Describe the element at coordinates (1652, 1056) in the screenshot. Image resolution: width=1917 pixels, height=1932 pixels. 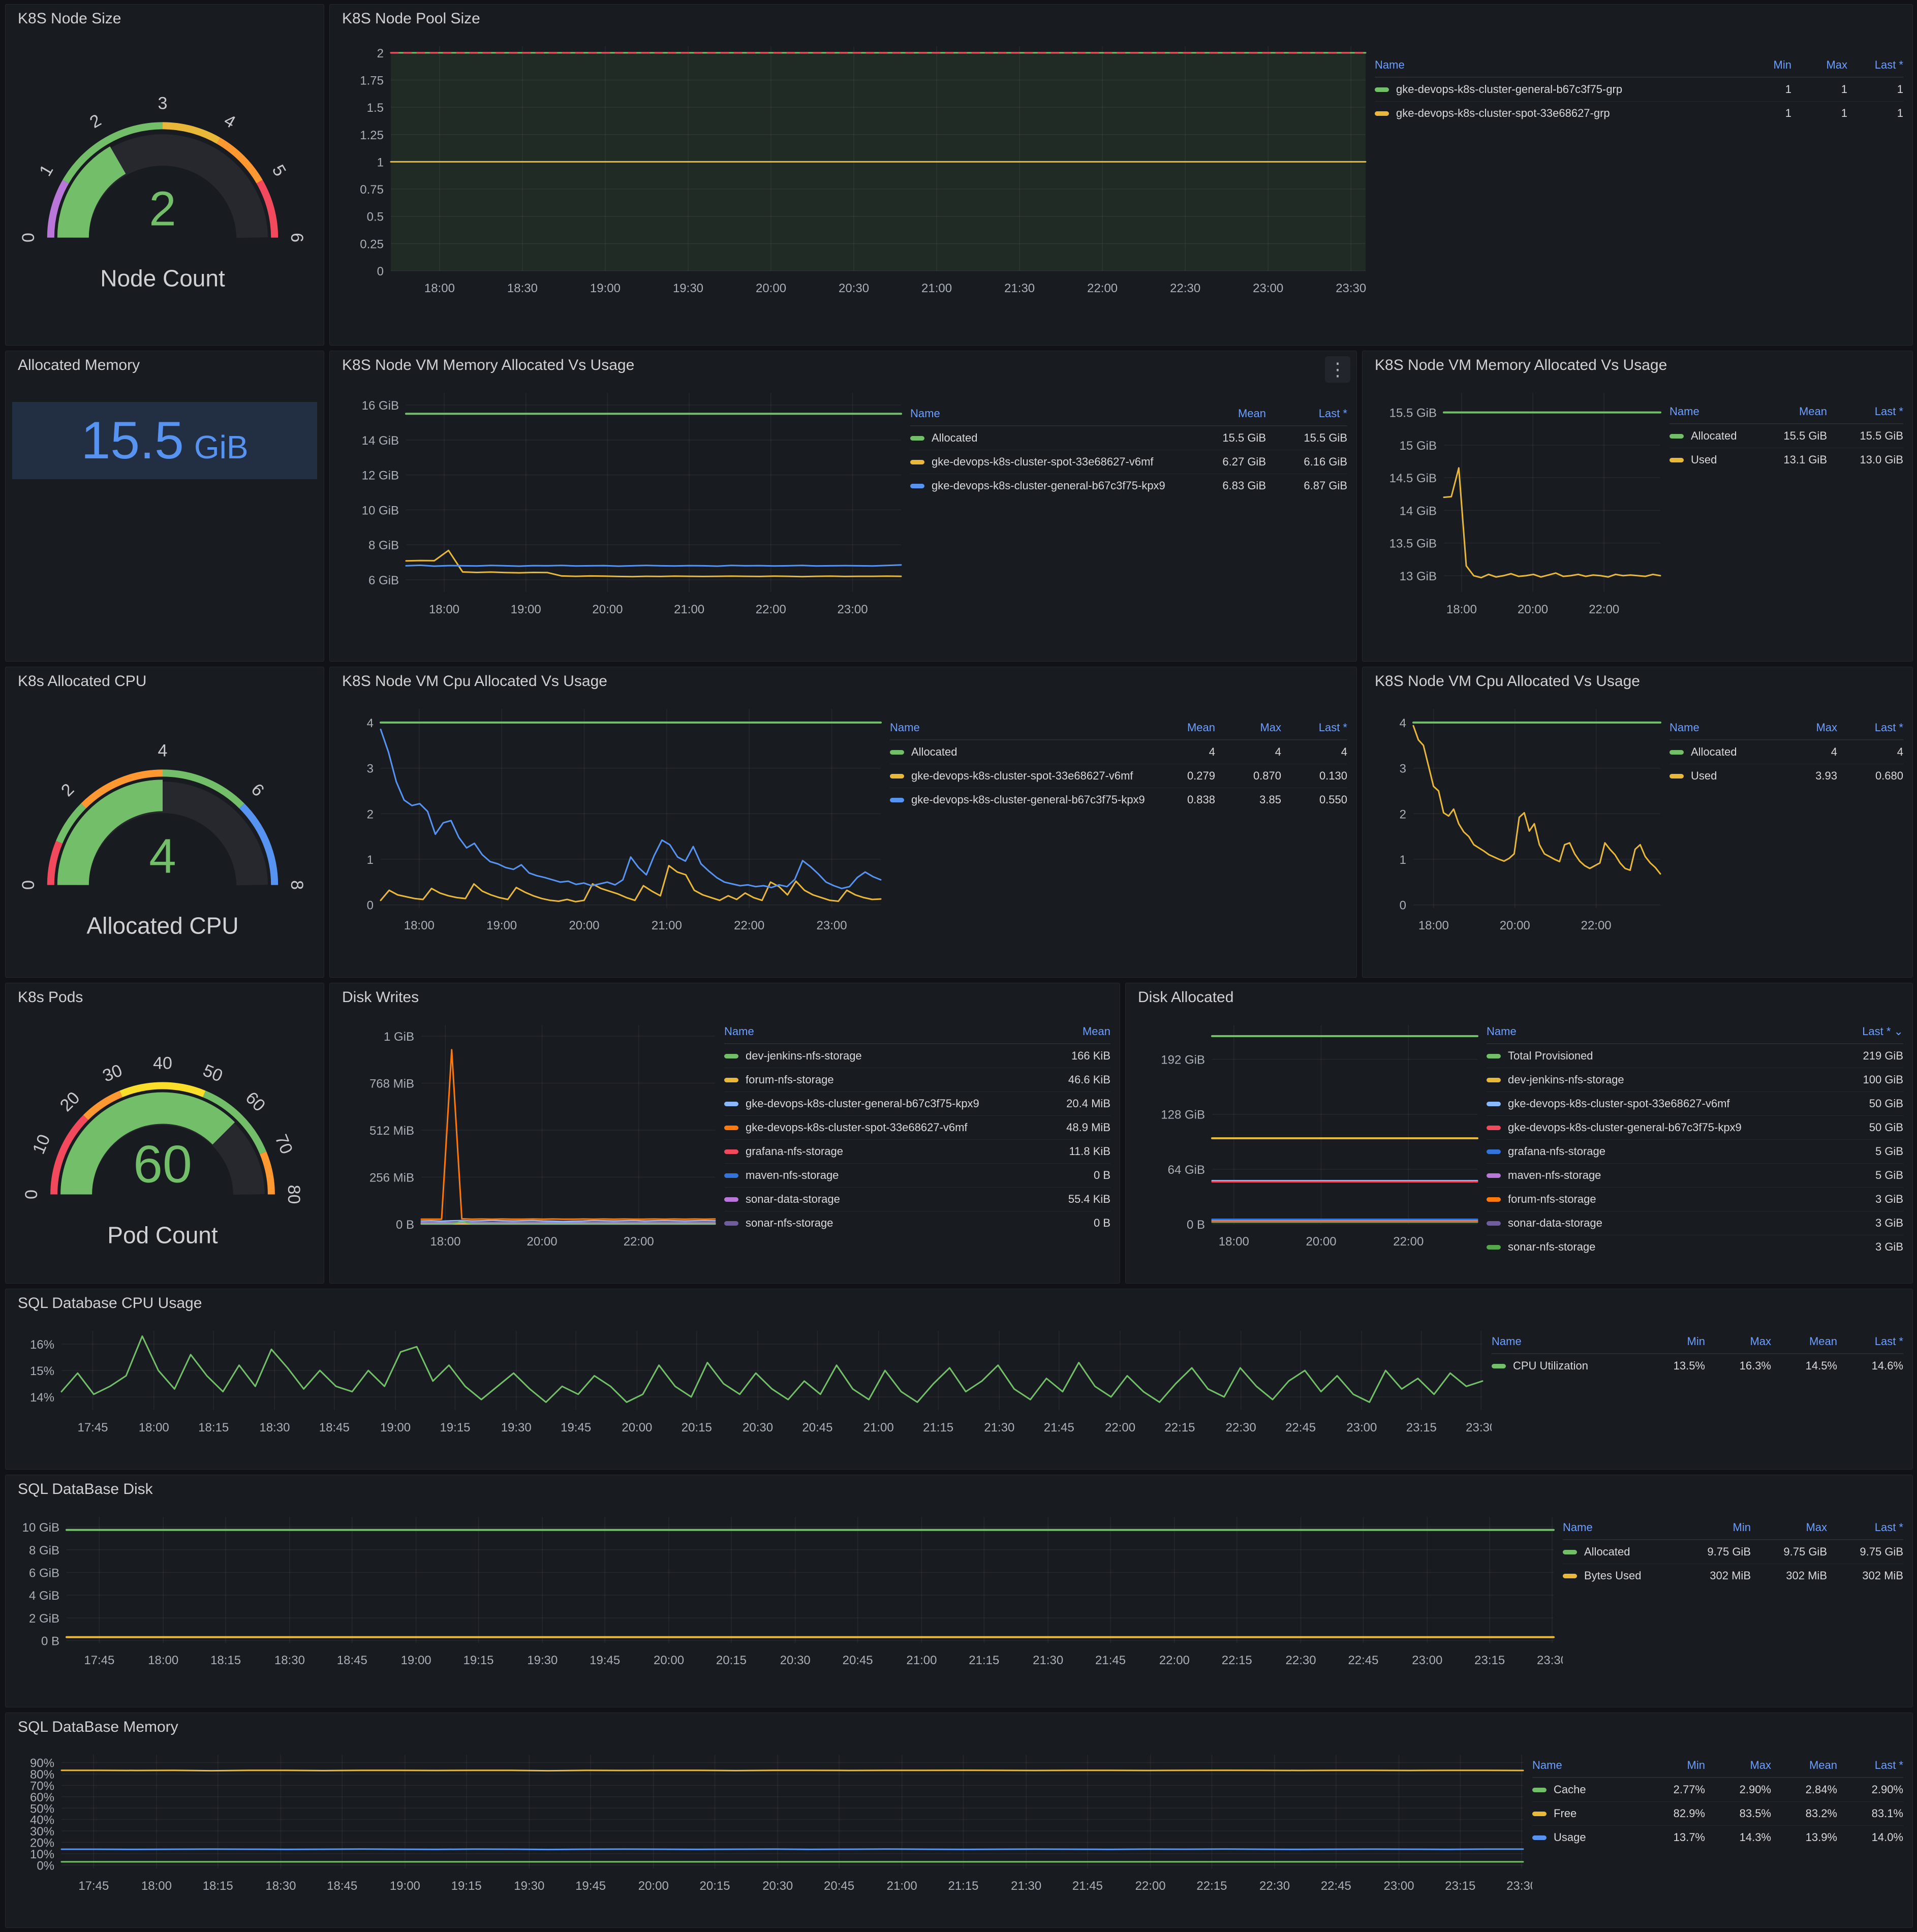
I see `legend-series-name: Total Provisioned` at that location.